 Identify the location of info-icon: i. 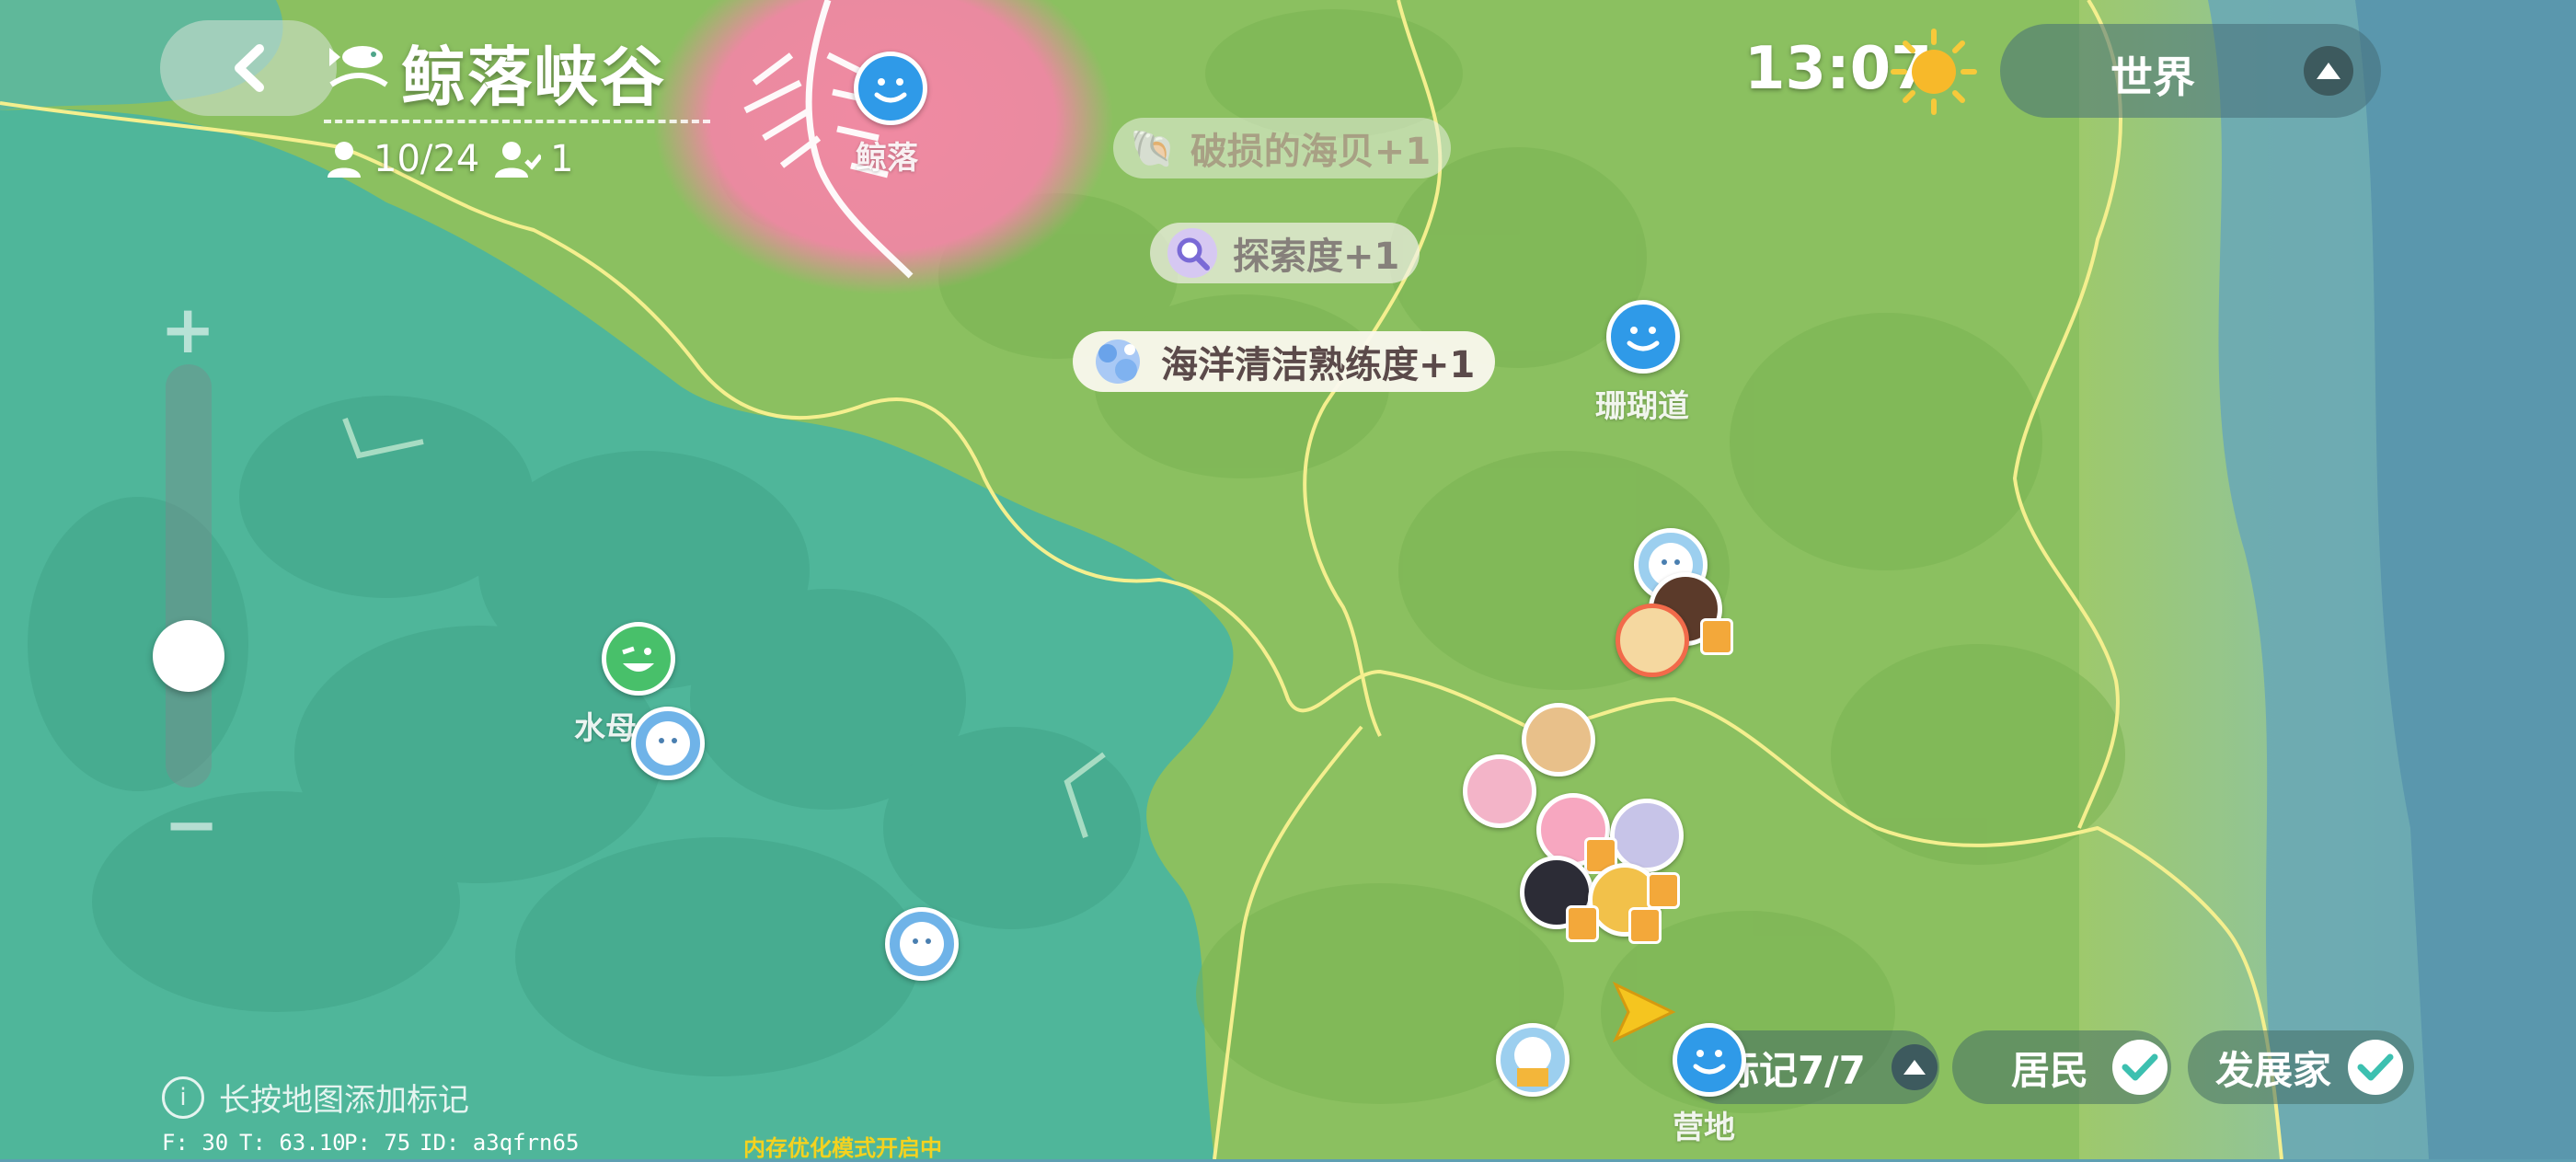
(183, 1097).